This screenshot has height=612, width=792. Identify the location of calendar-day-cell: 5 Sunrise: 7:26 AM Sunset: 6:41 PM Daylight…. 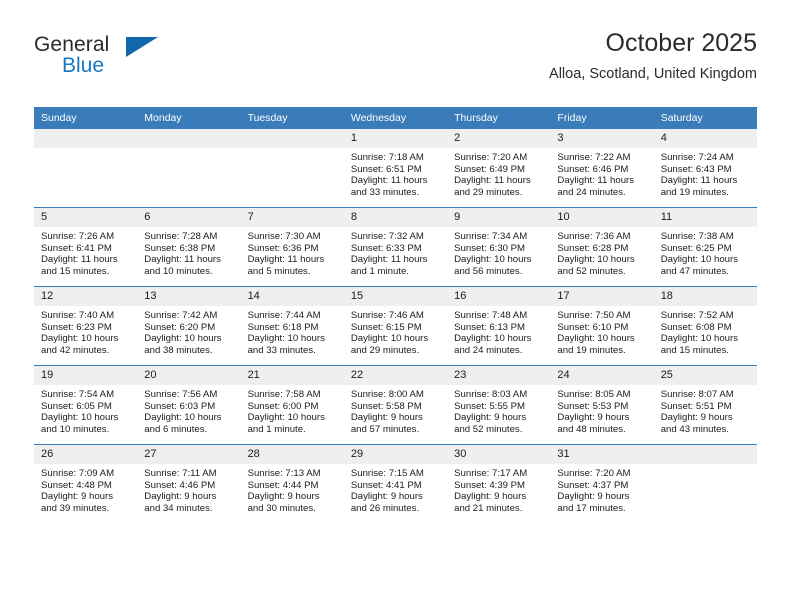
(86, 247).